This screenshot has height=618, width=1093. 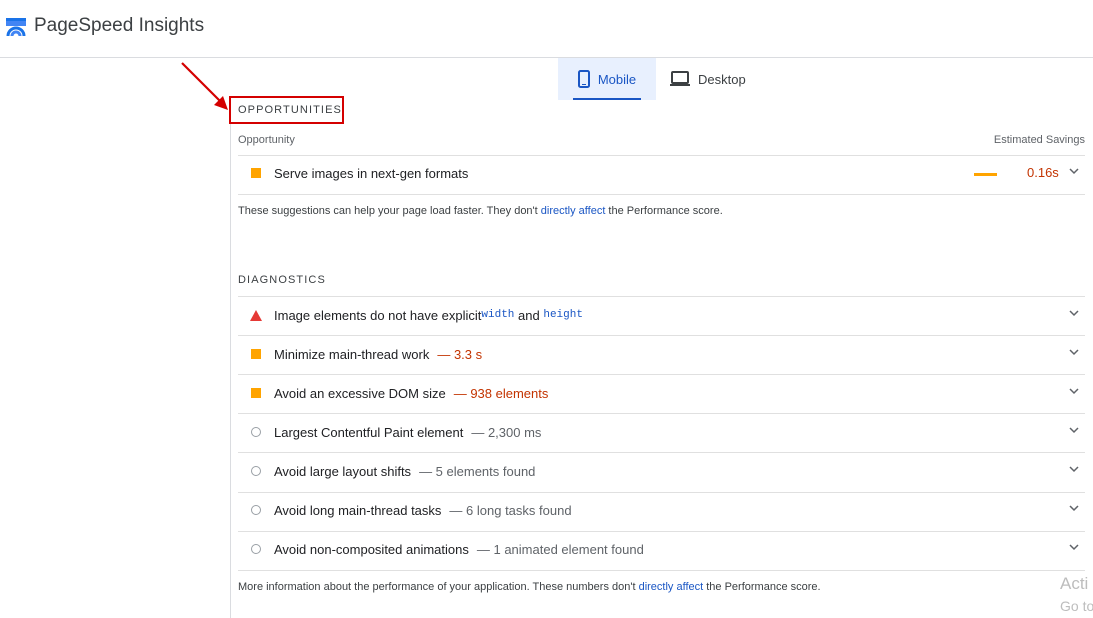 What do you see at coordinates (563, 315) in the screenshot?
I see `code-height: height` at bounding box center [563, 315].